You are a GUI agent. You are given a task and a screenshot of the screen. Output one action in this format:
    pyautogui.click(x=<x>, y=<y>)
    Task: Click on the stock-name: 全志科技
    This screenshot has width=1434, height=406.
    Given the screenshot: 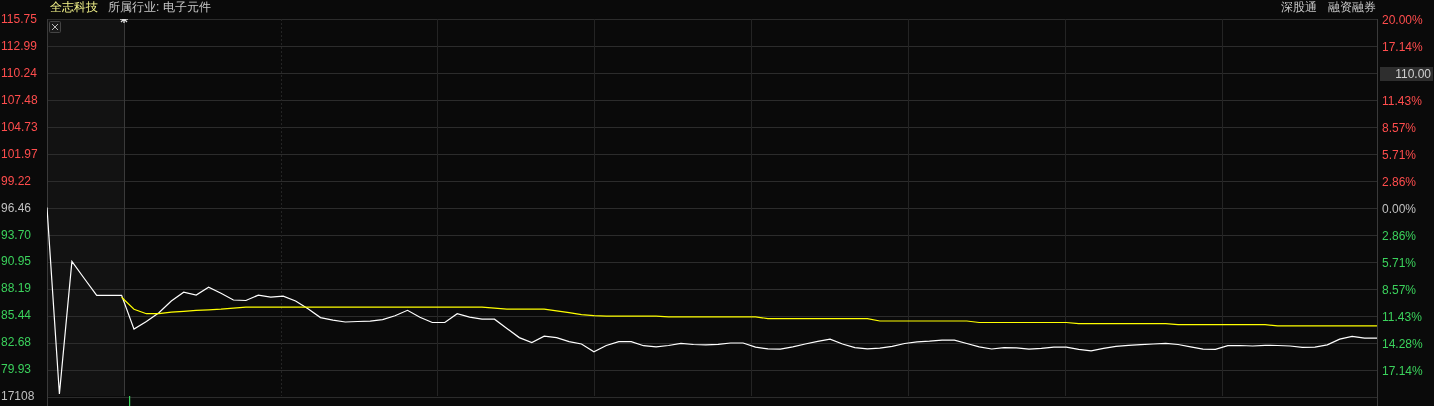 What is the action you would take?
    pyautogui.click(x=74, y=7)
    